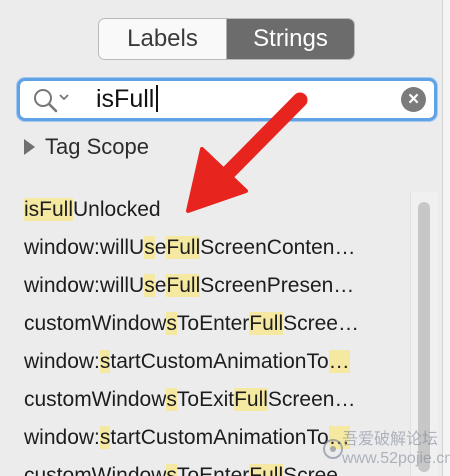 The width and height of the screenshot is (450, 476). I want to click on watermark-line2: www.52pojie.cn, so click(396, 458).